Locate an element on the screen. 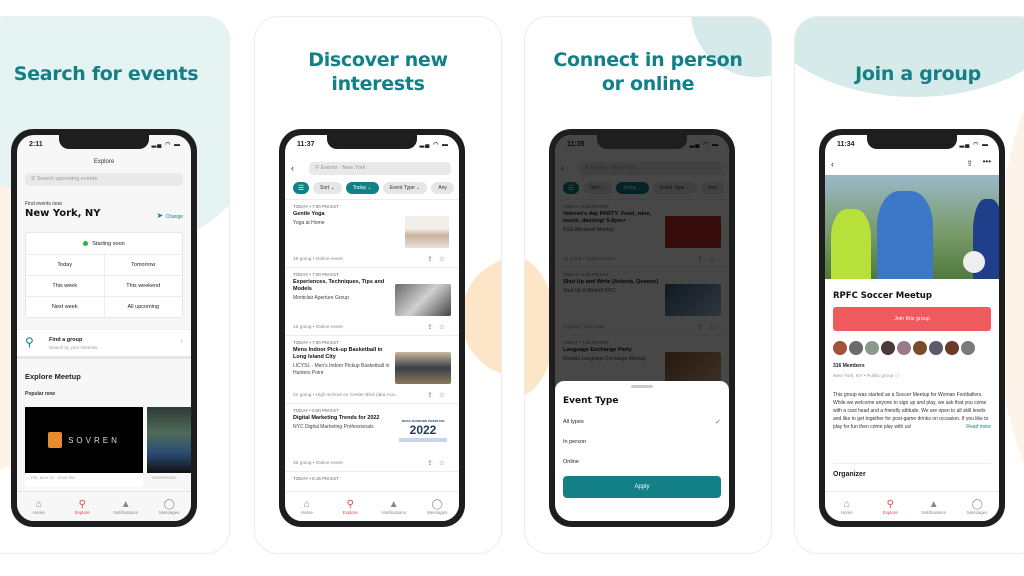 This screenshot has width=1024, height=576. starting-soon-row: Starting soon is located at coordinates (104, 243).